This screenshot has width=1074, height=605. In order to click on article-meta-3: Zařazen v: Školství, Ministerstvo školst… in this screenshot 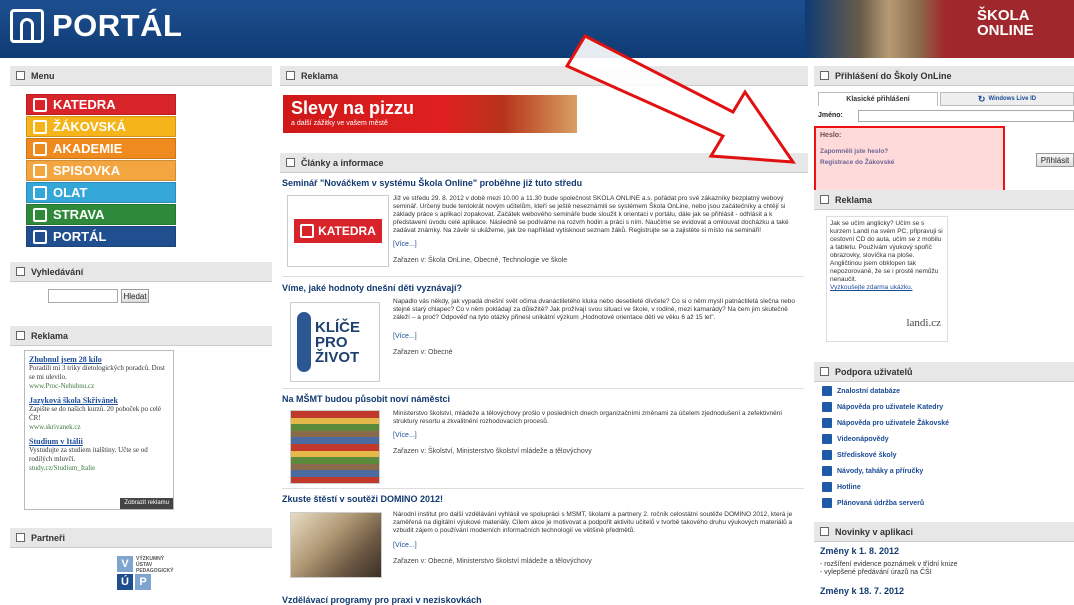, I will do `click(492, 451)`.